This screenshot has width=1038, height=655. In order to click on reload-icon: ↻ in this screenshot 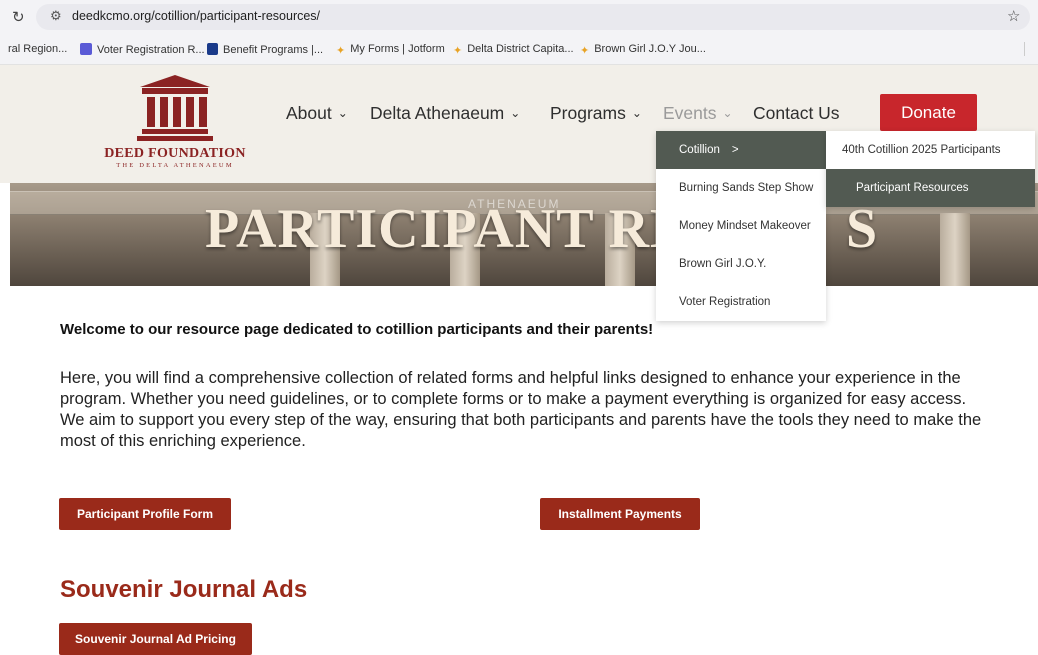, I will do `click(18, 17)`.